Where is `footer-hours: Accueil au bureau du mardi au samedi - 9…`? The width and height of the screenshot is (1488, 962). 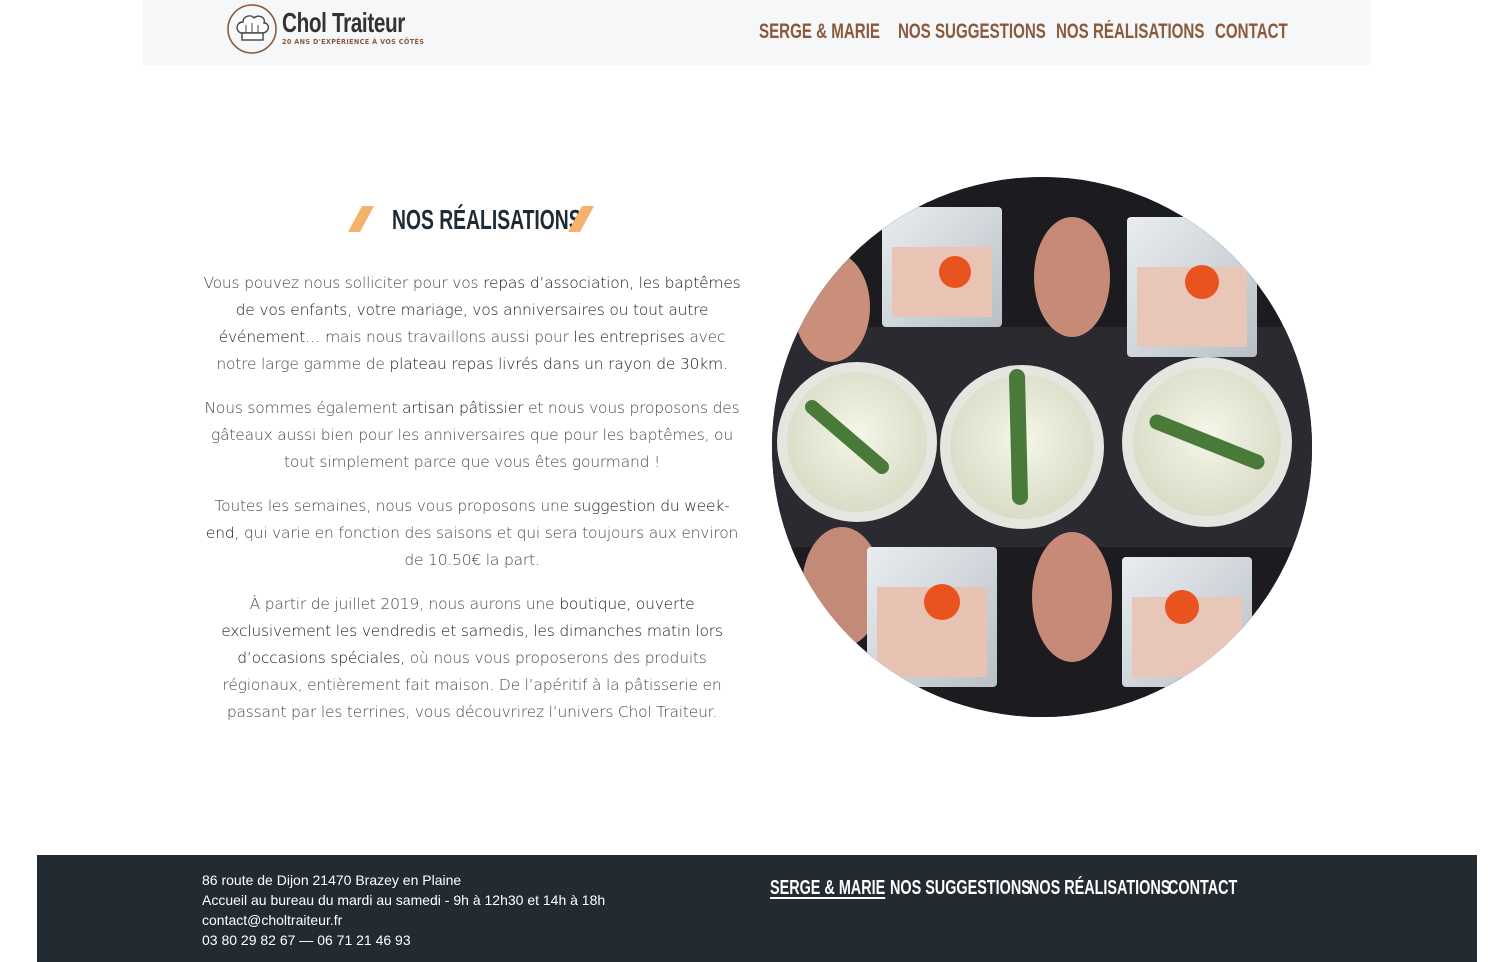
footer-hours: Accueil au bureau du mardi au samedi - 9… is located at coordinates (404, 900).